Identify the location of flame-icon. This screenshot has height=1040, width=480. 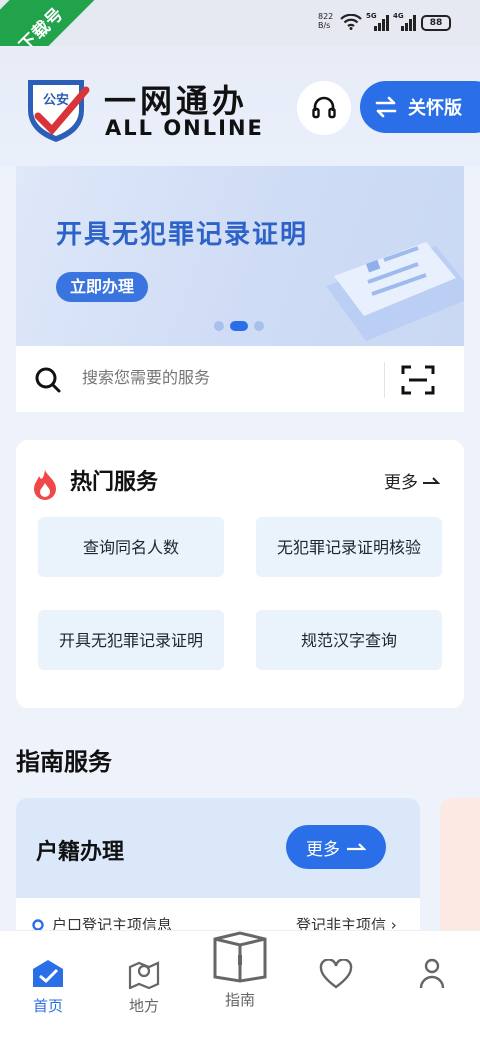
(45, 485).